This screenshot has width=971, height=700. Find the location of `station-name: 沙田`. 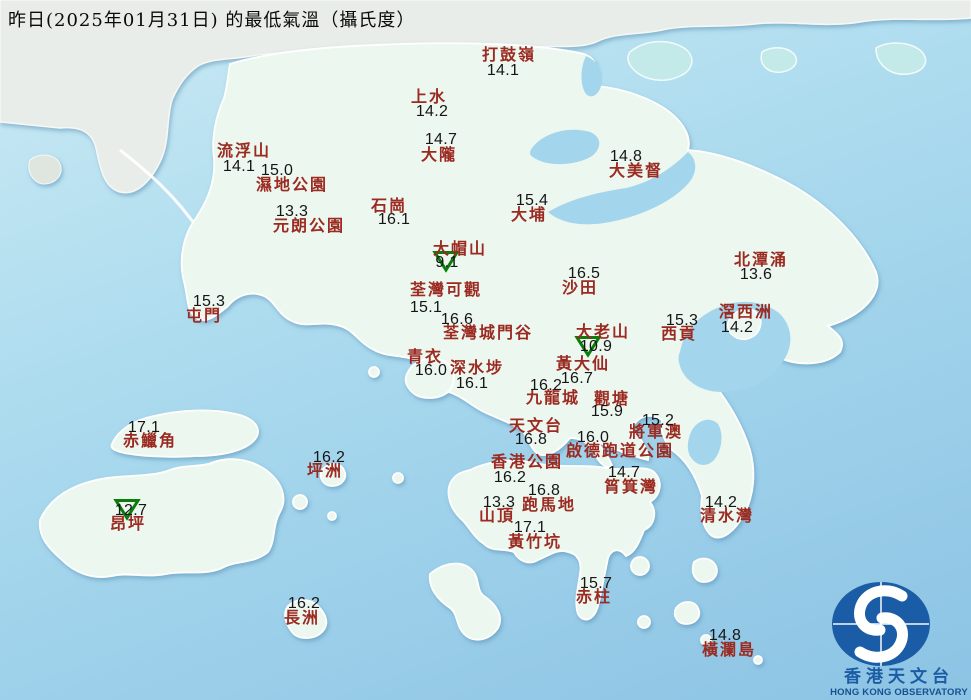

station-name: 沙田 is located at coordinates (580, 287).